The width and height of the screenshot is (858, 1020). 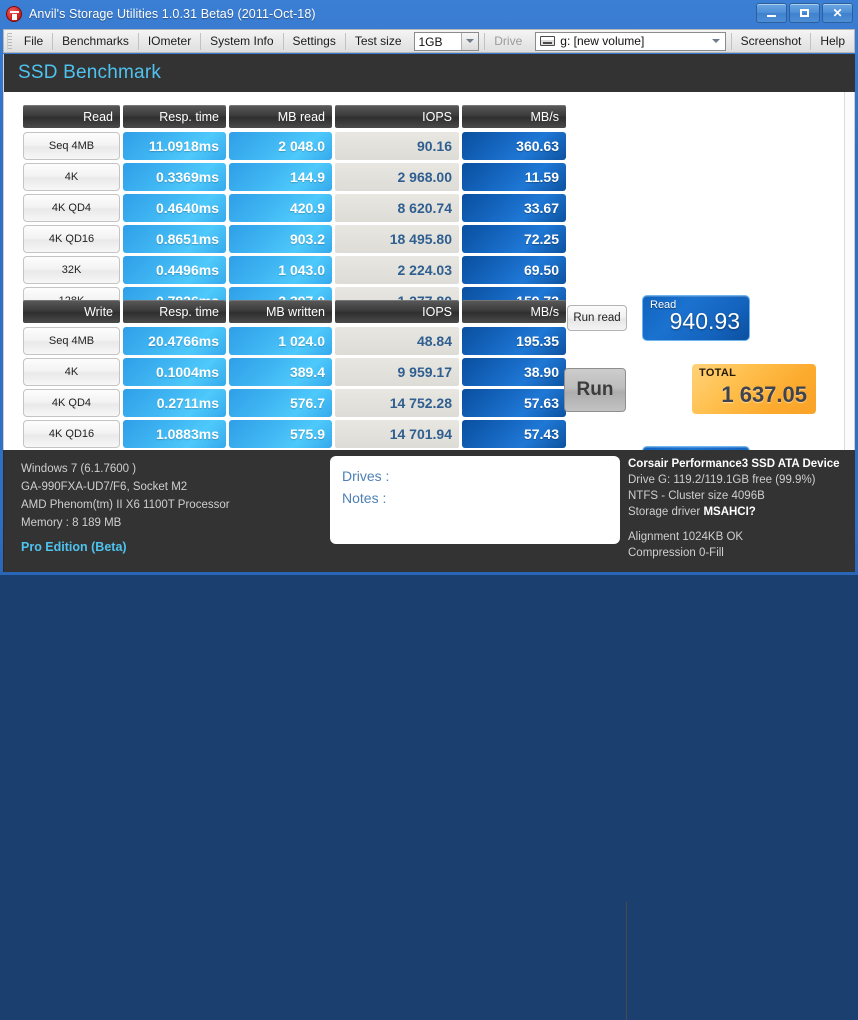 I want to click on col-header-write: Write, so click(x=71, y=311).